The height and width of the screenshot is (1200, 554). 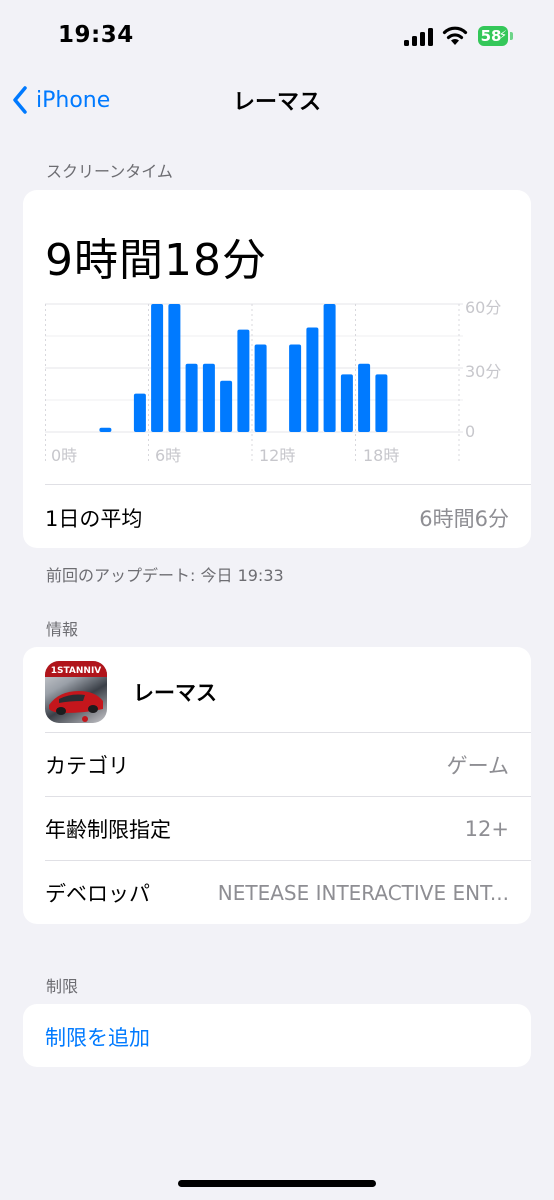 I want to click on divider, so click(x=288, y=484).